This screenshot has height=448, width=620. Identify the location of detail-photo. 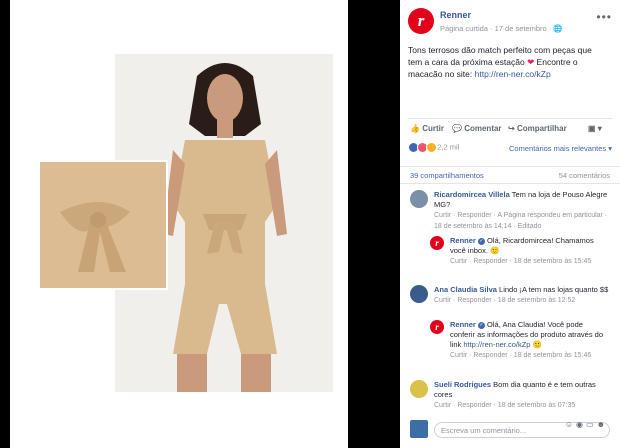
(103, 225).